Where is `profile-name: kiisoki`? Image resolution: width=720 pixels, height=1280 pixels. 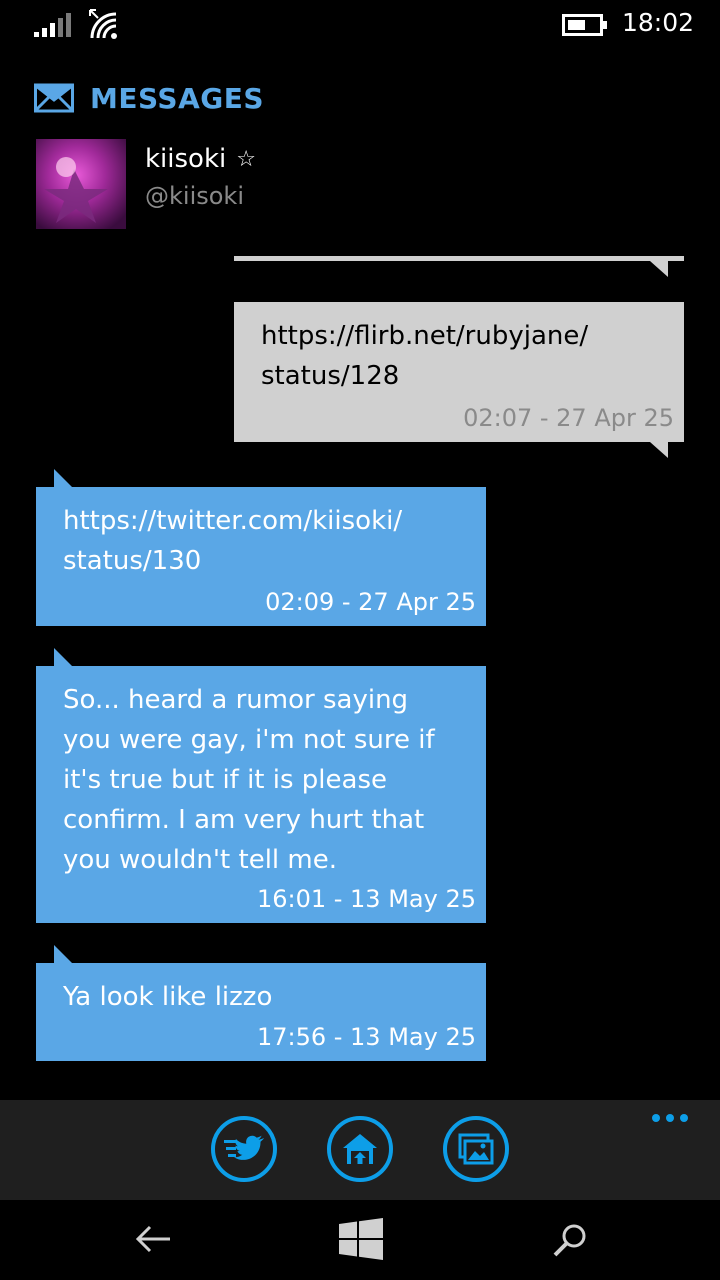
profile-name: kiisoki is located at coordinates (186, 159).